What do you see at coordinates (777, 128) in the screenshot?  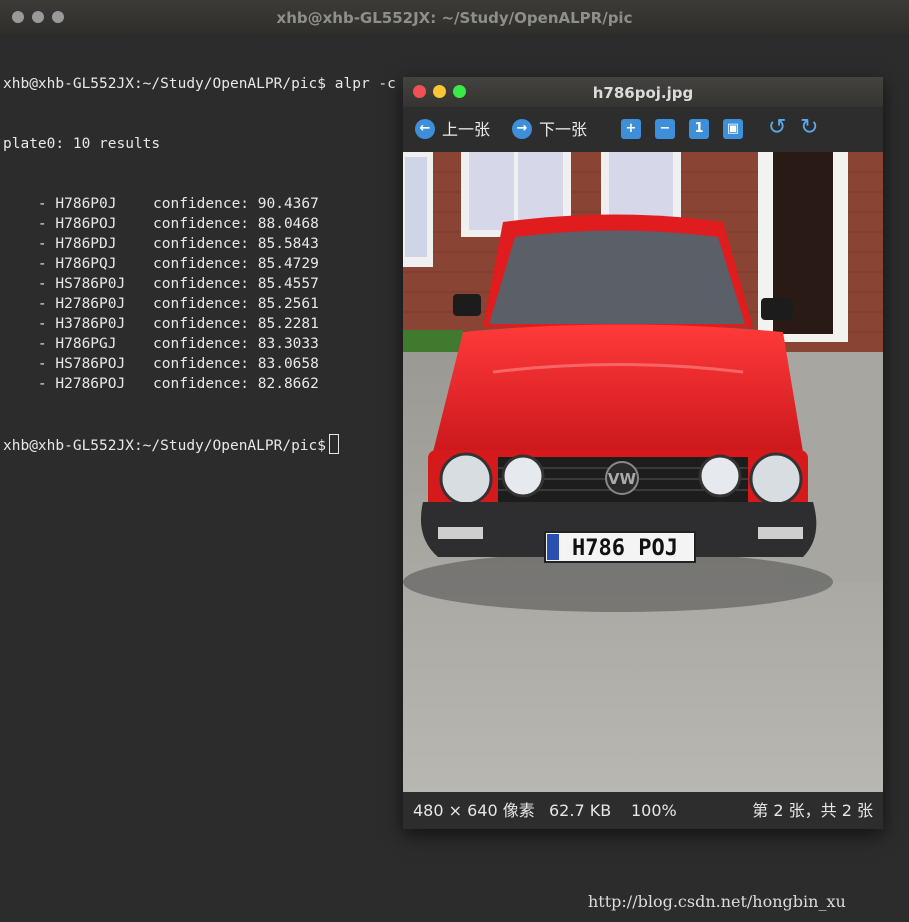 I see `rotate-left-icon: ↺` at bounding box center [777, 128].